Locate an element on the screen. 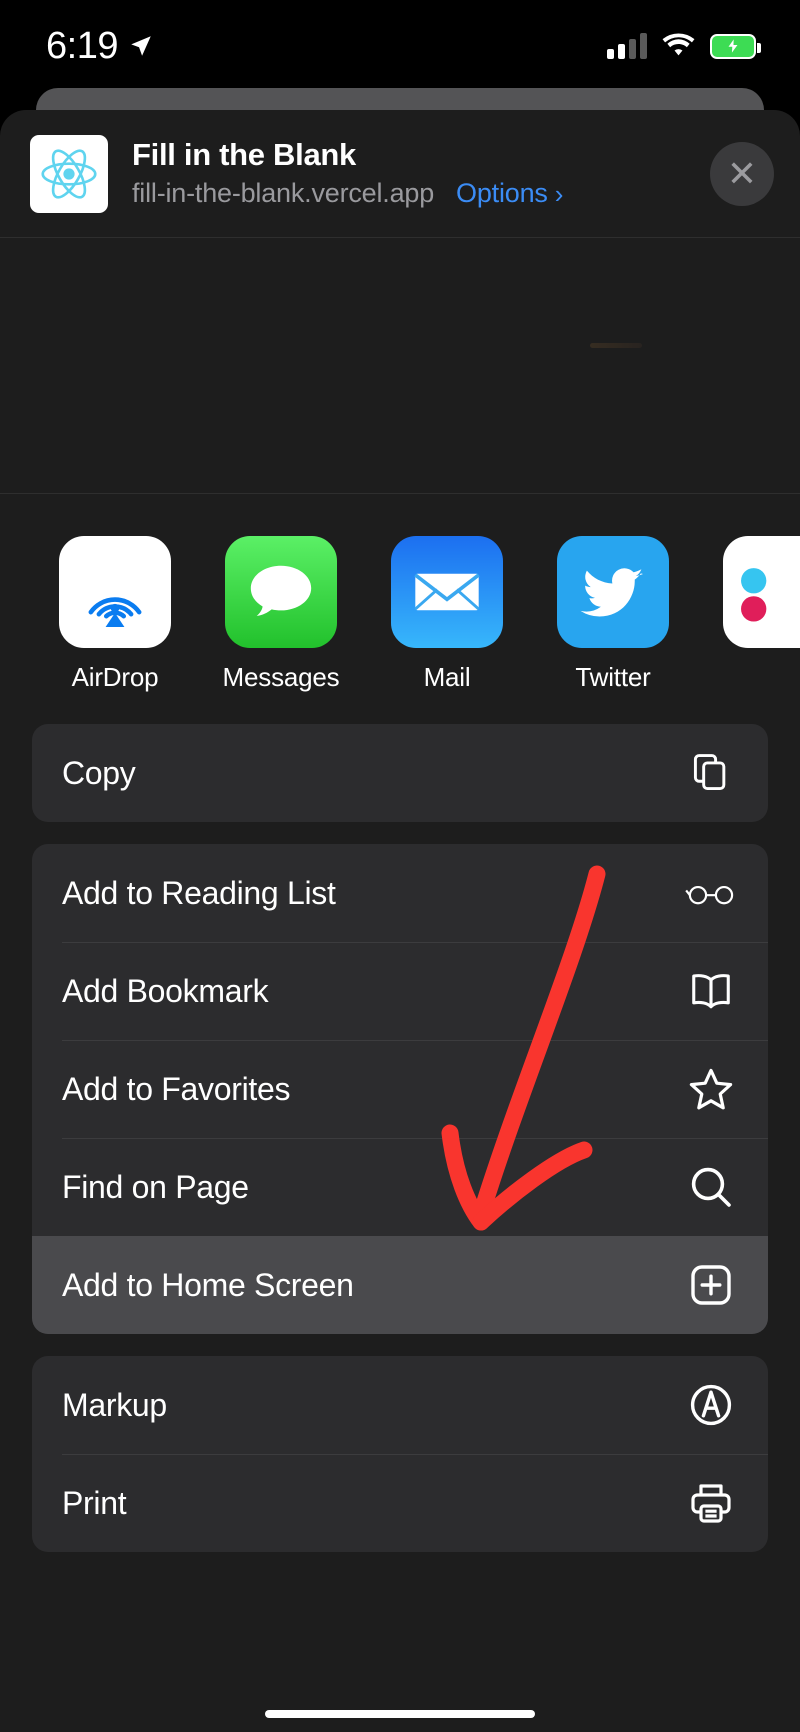 This screenshot has height=1732, width=800. action-group-1: Copy is located at coordinates (400, 773).